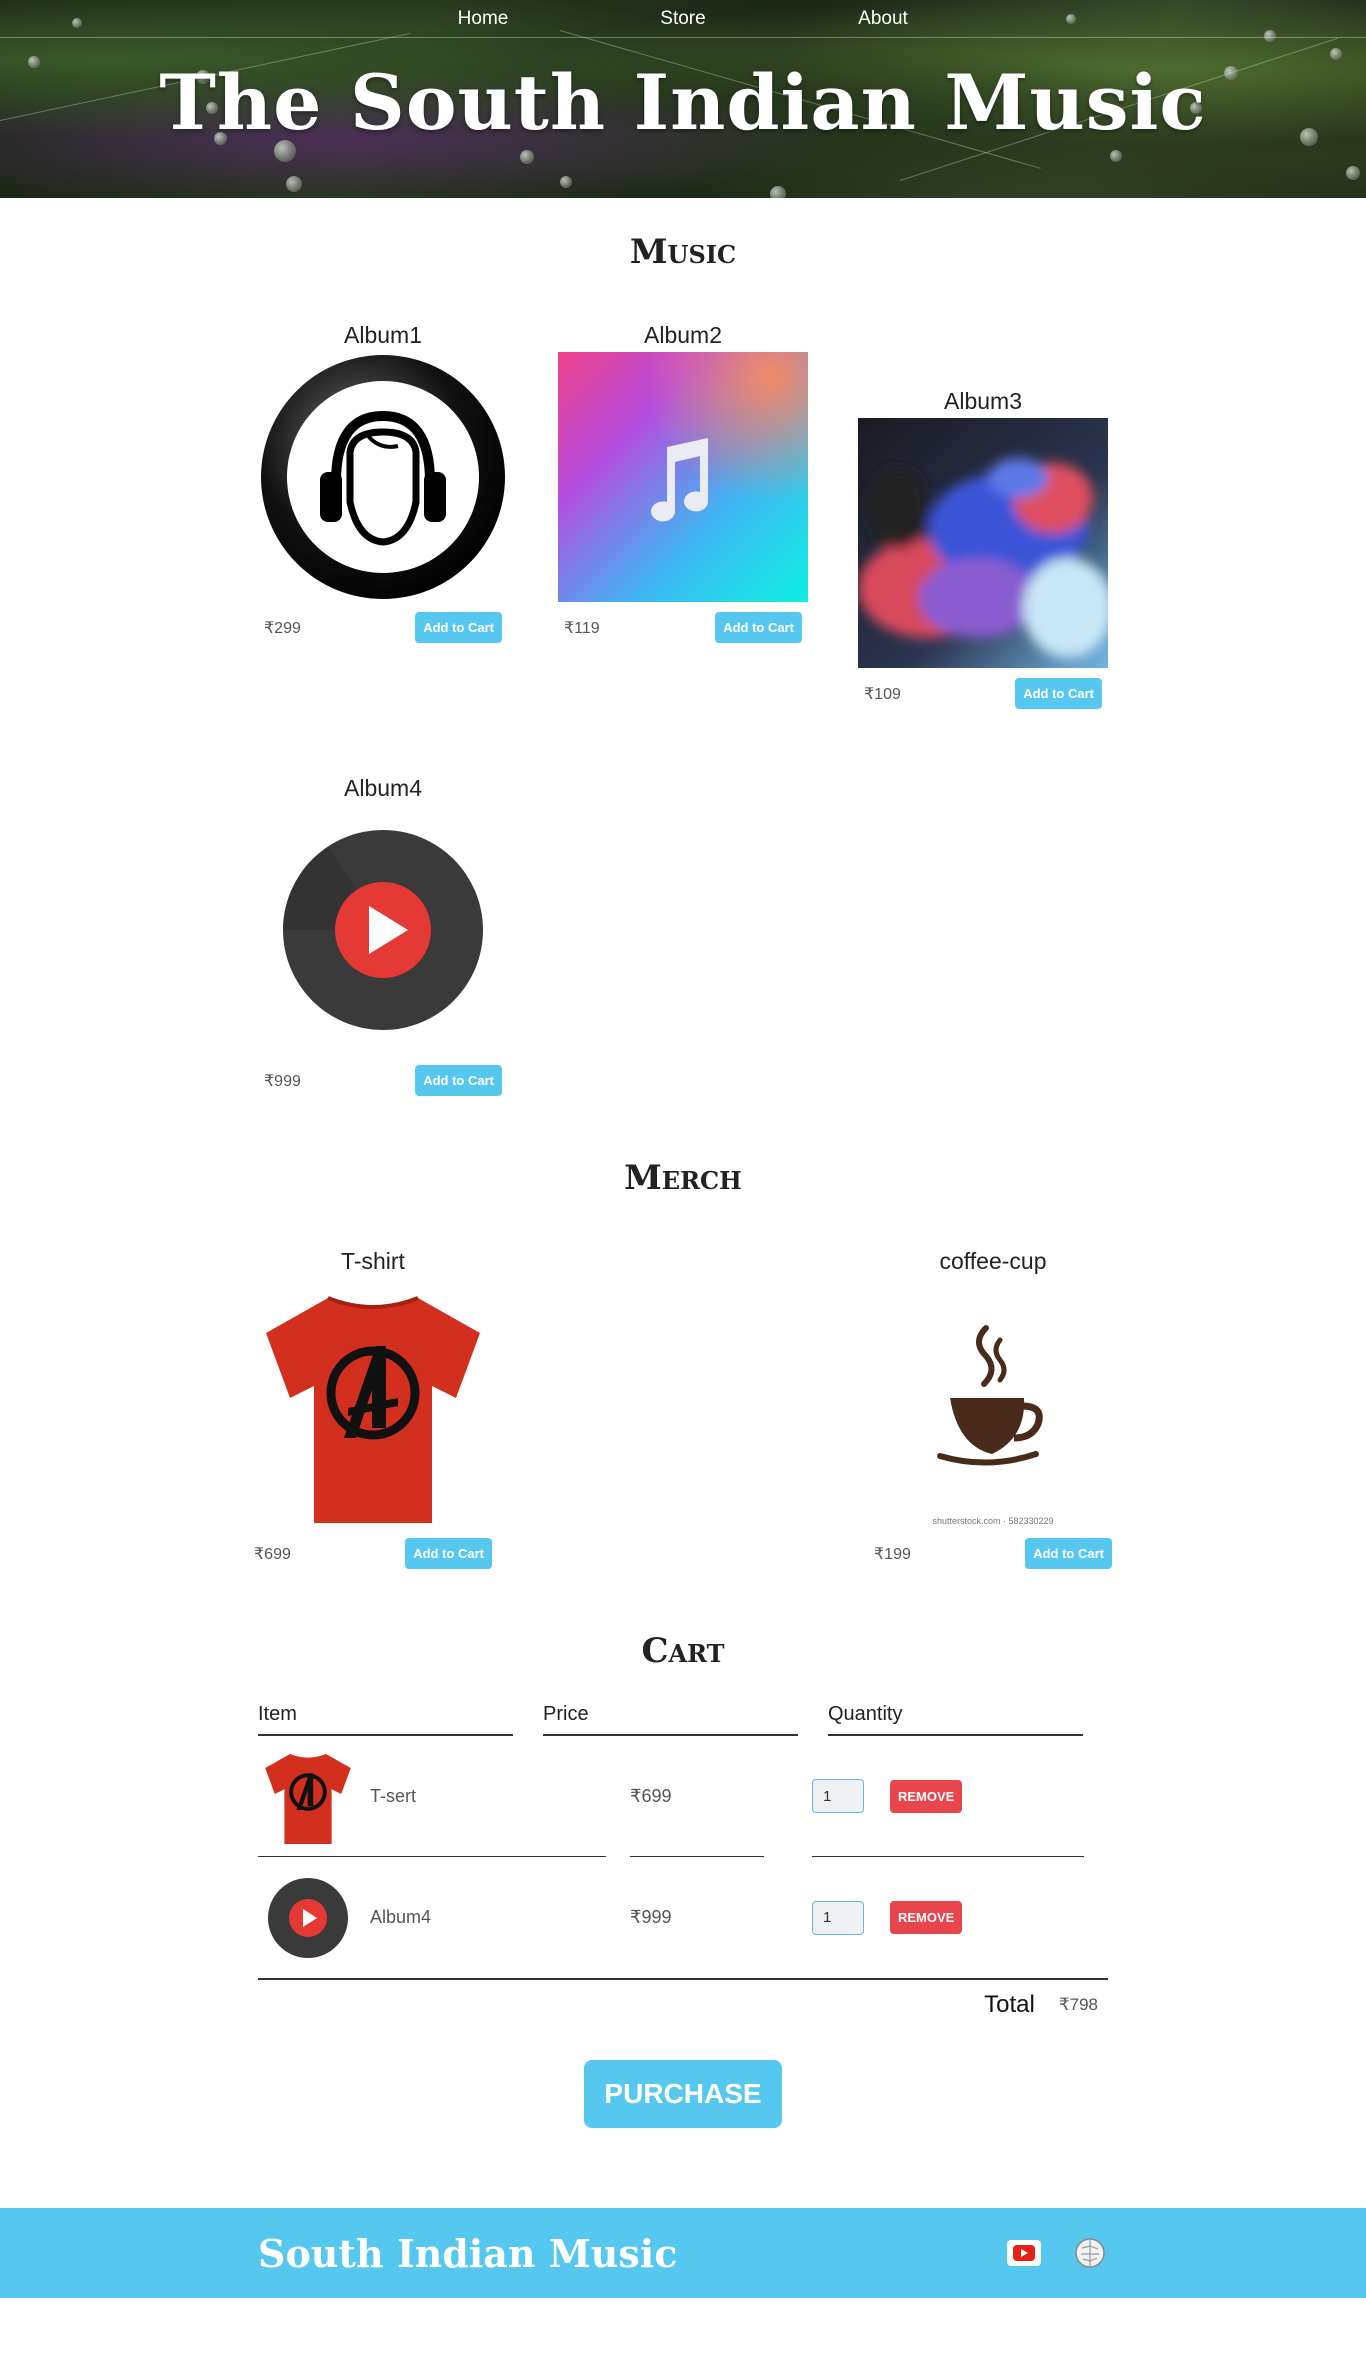 This screenshot has width=1366, height=2358. What do you see at coordinates (683, 2094) in the screenshot?
I see `purchase-button: PURCHASE` at bounding box center [683, 2094].